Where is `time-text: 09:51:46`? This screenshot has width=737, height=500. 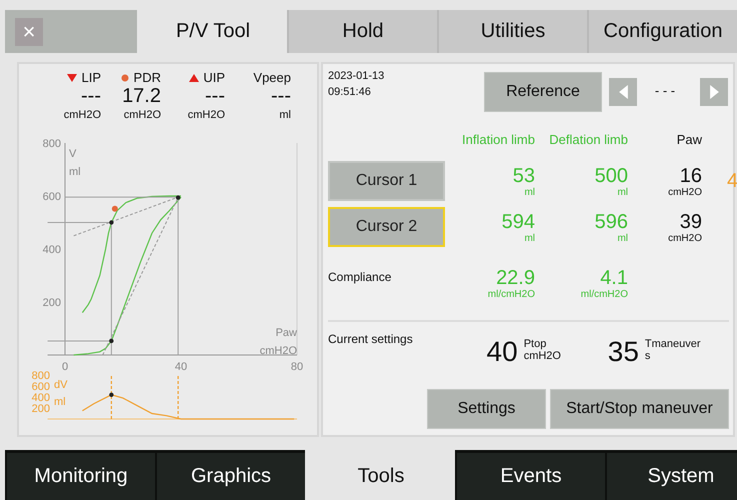
time-text: 09:51:46 is located at coordinates (350, 92).